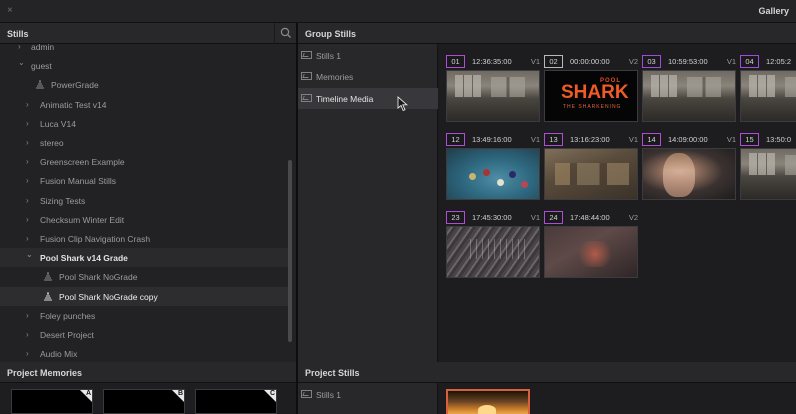 This screenshot has width=796, height=414. Describe the element at coordinates (98, 277) in the screenshot. I see `tree-item-label: Pool Shark NoGrade` at that location.